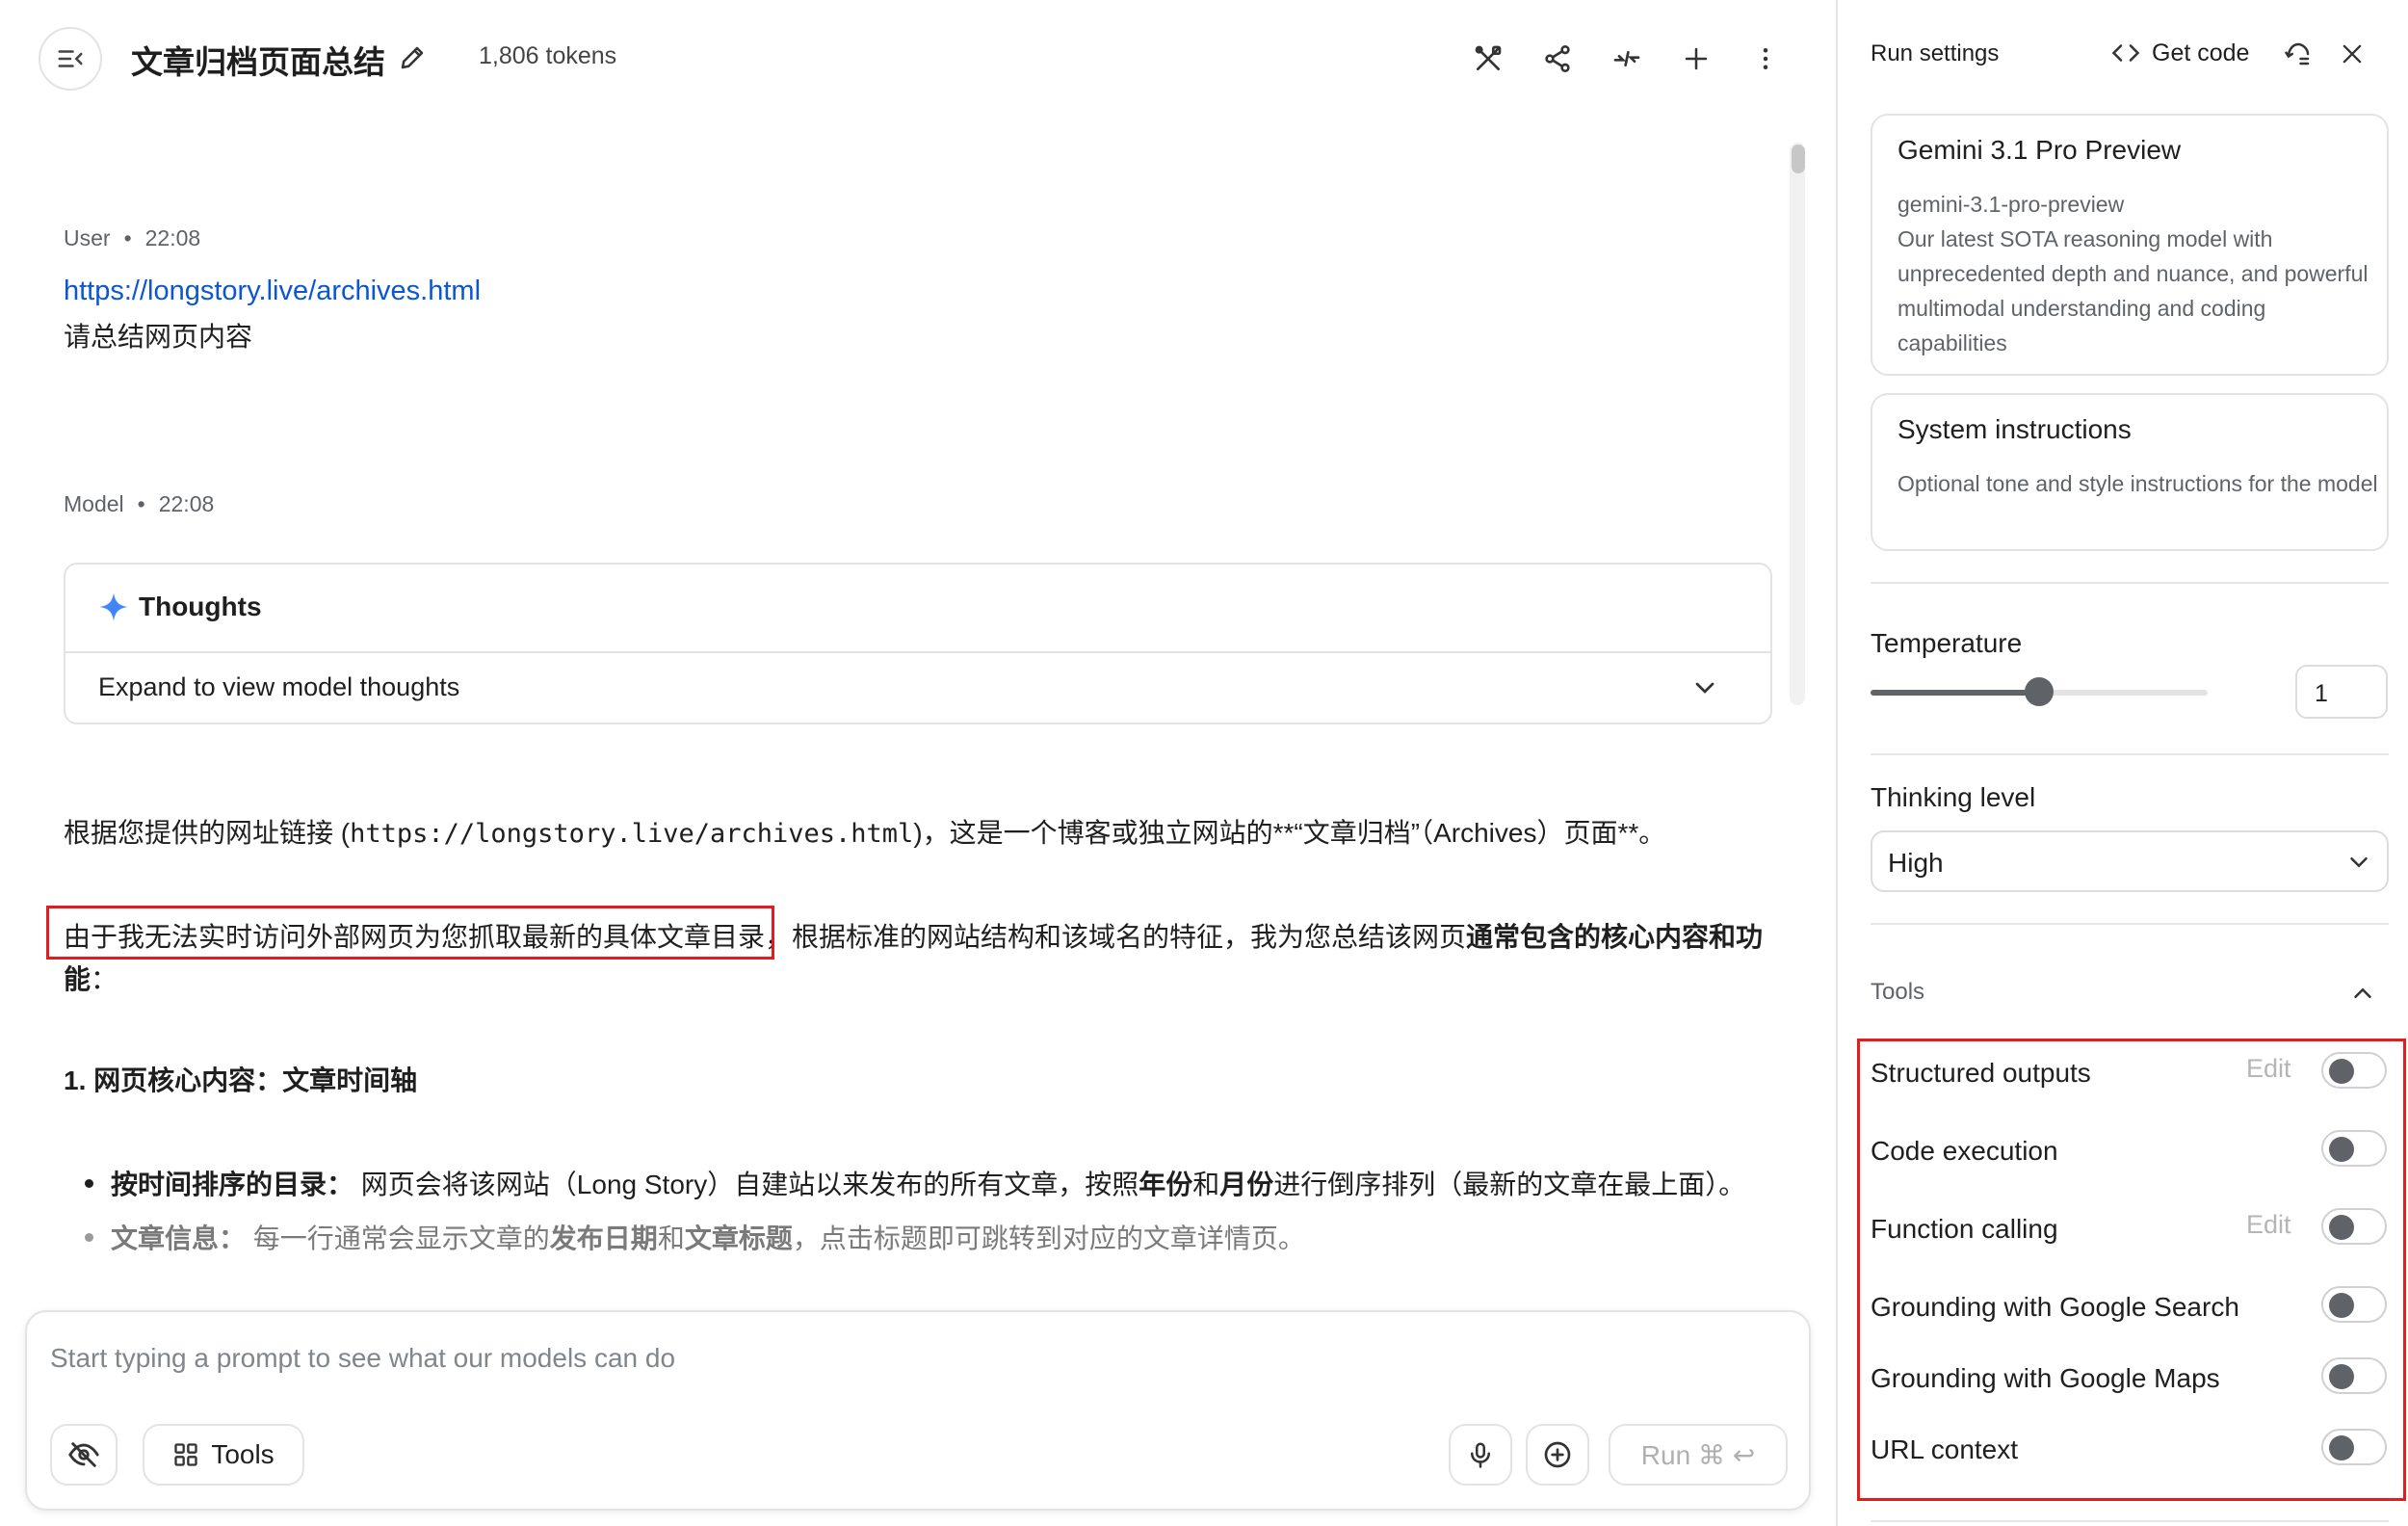 The width and height of the screenshot is (2408, 1526). Describe the element at coordinates (1964, 1229) in the screenshot. I see `tool-label: Function calling` at that location.